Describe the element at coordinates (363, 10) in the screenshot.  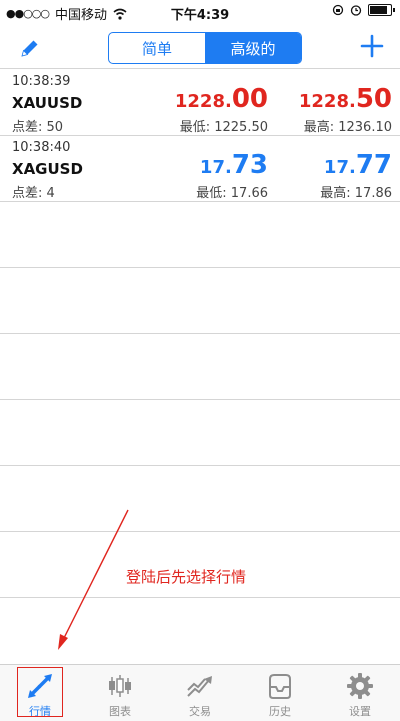
I see `status-right` at that location.